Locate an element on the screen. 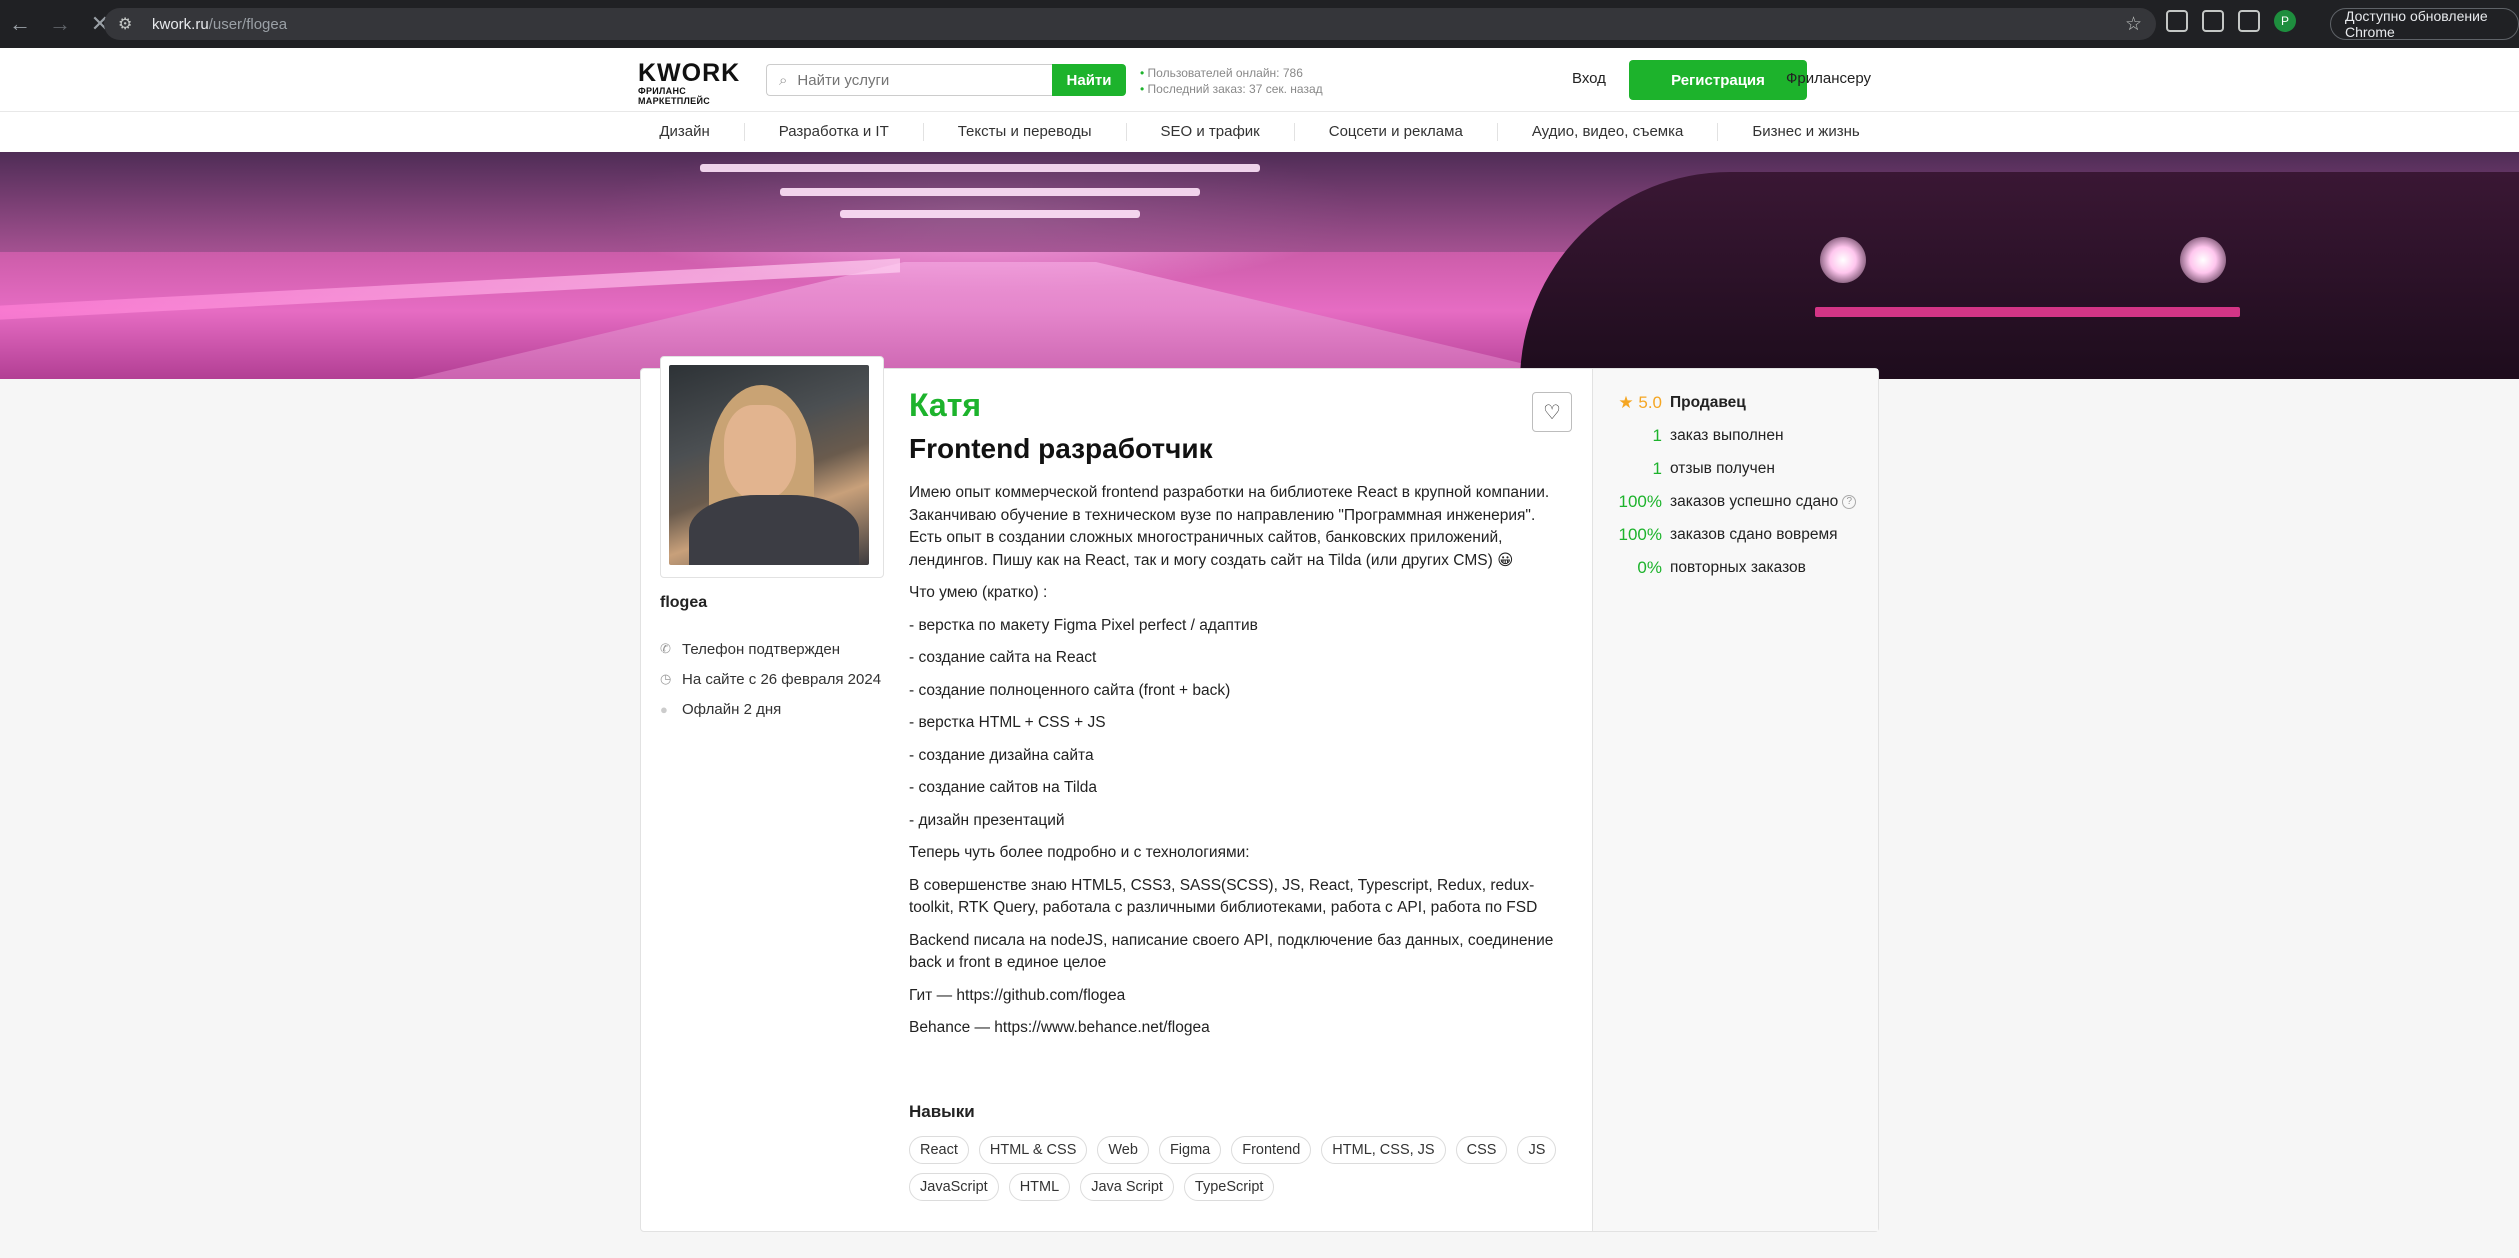 The image size is (2519, 1258). skill-tag: Figma is located at coordinates (1190, 1150).